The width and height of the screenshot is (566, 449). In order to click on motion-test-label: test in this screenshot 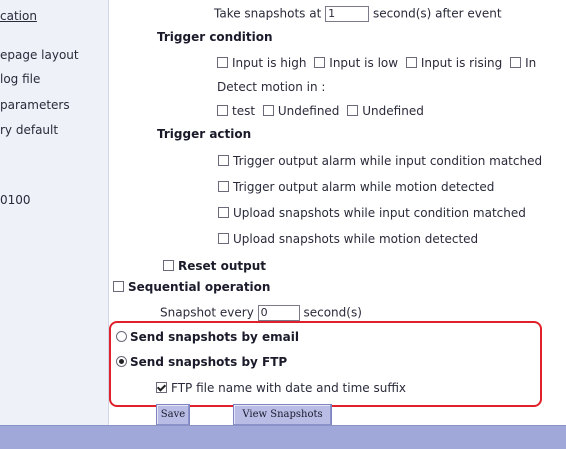, I will do `click(244, 111)`.